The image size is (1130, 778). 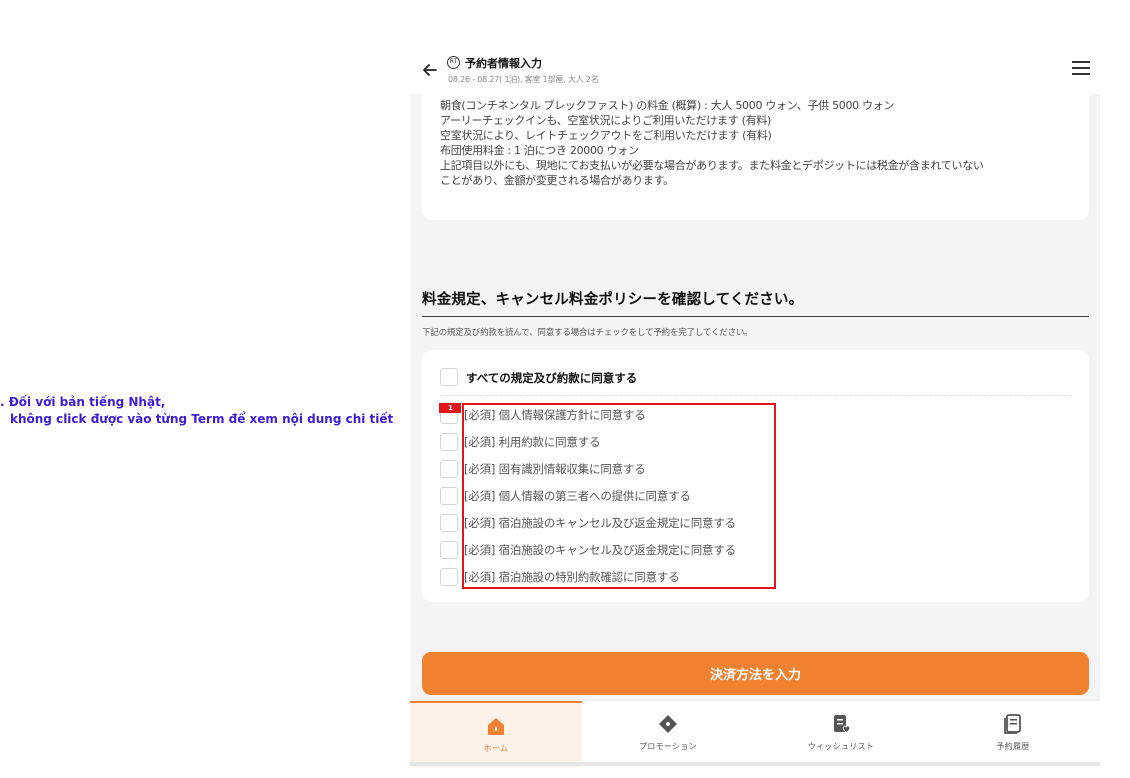 What do you see at coordinates (600, 550) in the screenshot?
I see `term-label-cancel-refund-2: [必須] 宿泊施設のキャンセル及び返金規定に同意する` at bounding box center [600, 550].